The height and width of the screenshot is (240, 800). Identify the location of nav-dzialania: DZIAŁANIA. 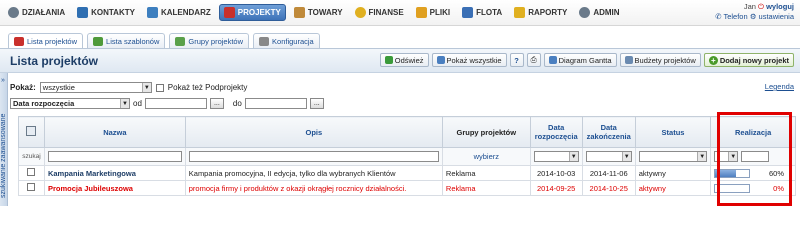
(36, 12).